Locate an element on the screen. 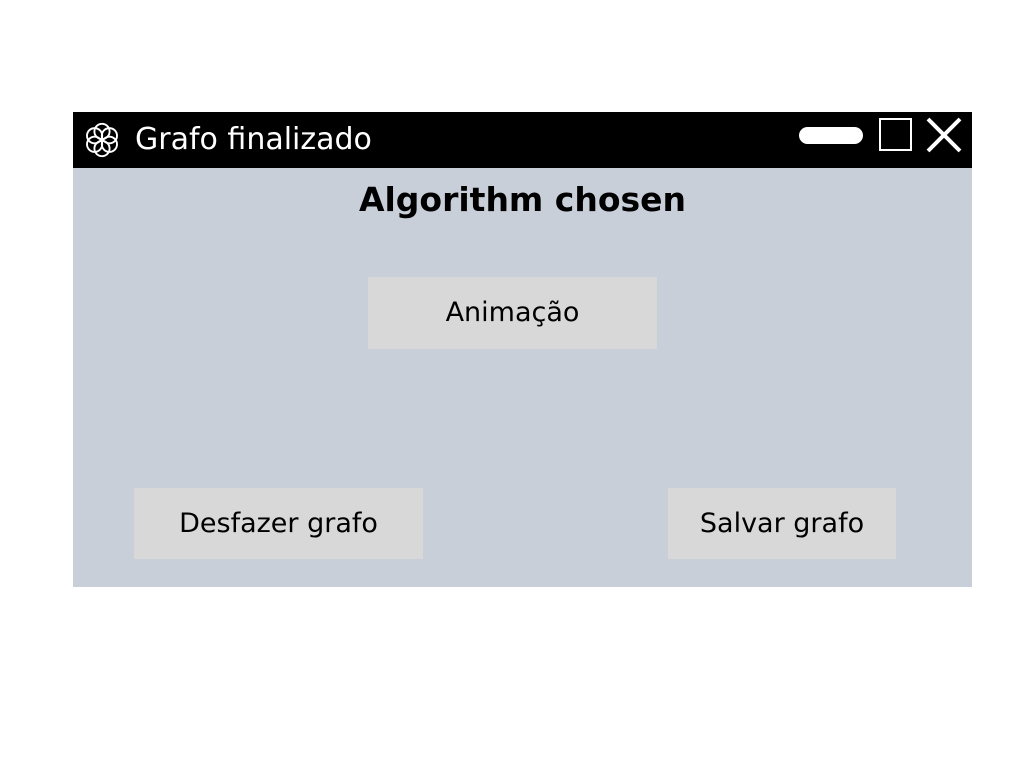 This screenshot has width=1024, height=768. window-title: Grafo finalizado is located at coordinates (253, 139).